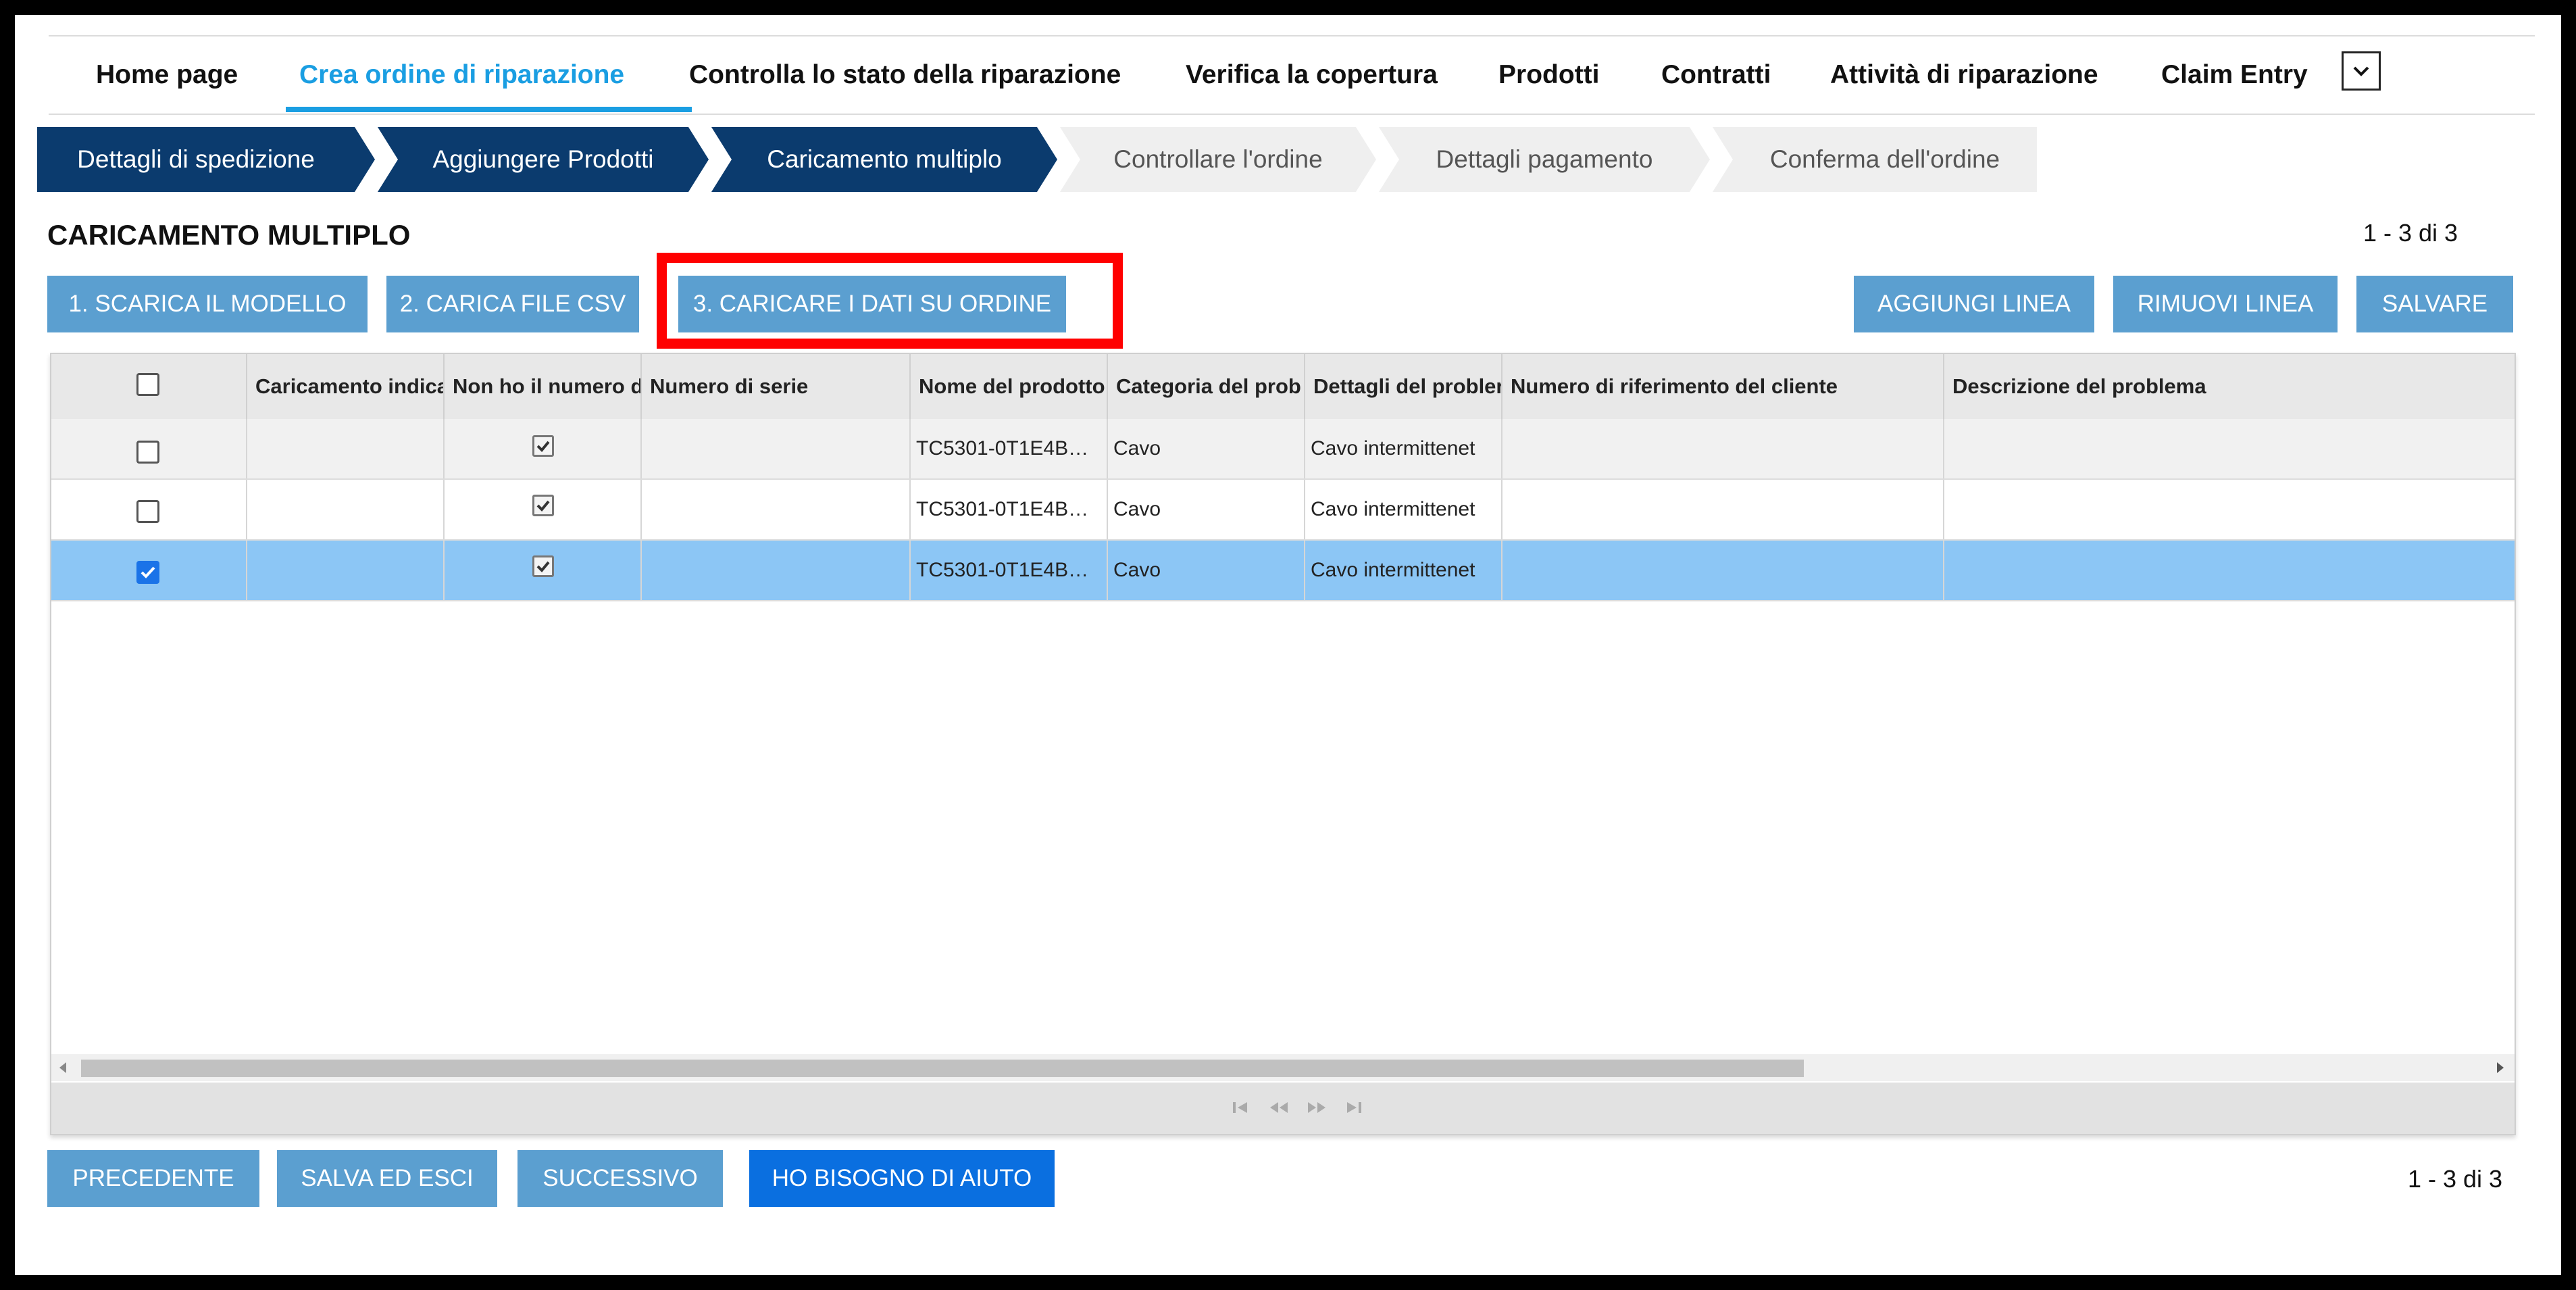 Image resolution: width=2576 pixels, height=1290 pixels. Describe the element at coordinates (1316, 1108) in the screenshot. I see `next-page-icon` at that location.